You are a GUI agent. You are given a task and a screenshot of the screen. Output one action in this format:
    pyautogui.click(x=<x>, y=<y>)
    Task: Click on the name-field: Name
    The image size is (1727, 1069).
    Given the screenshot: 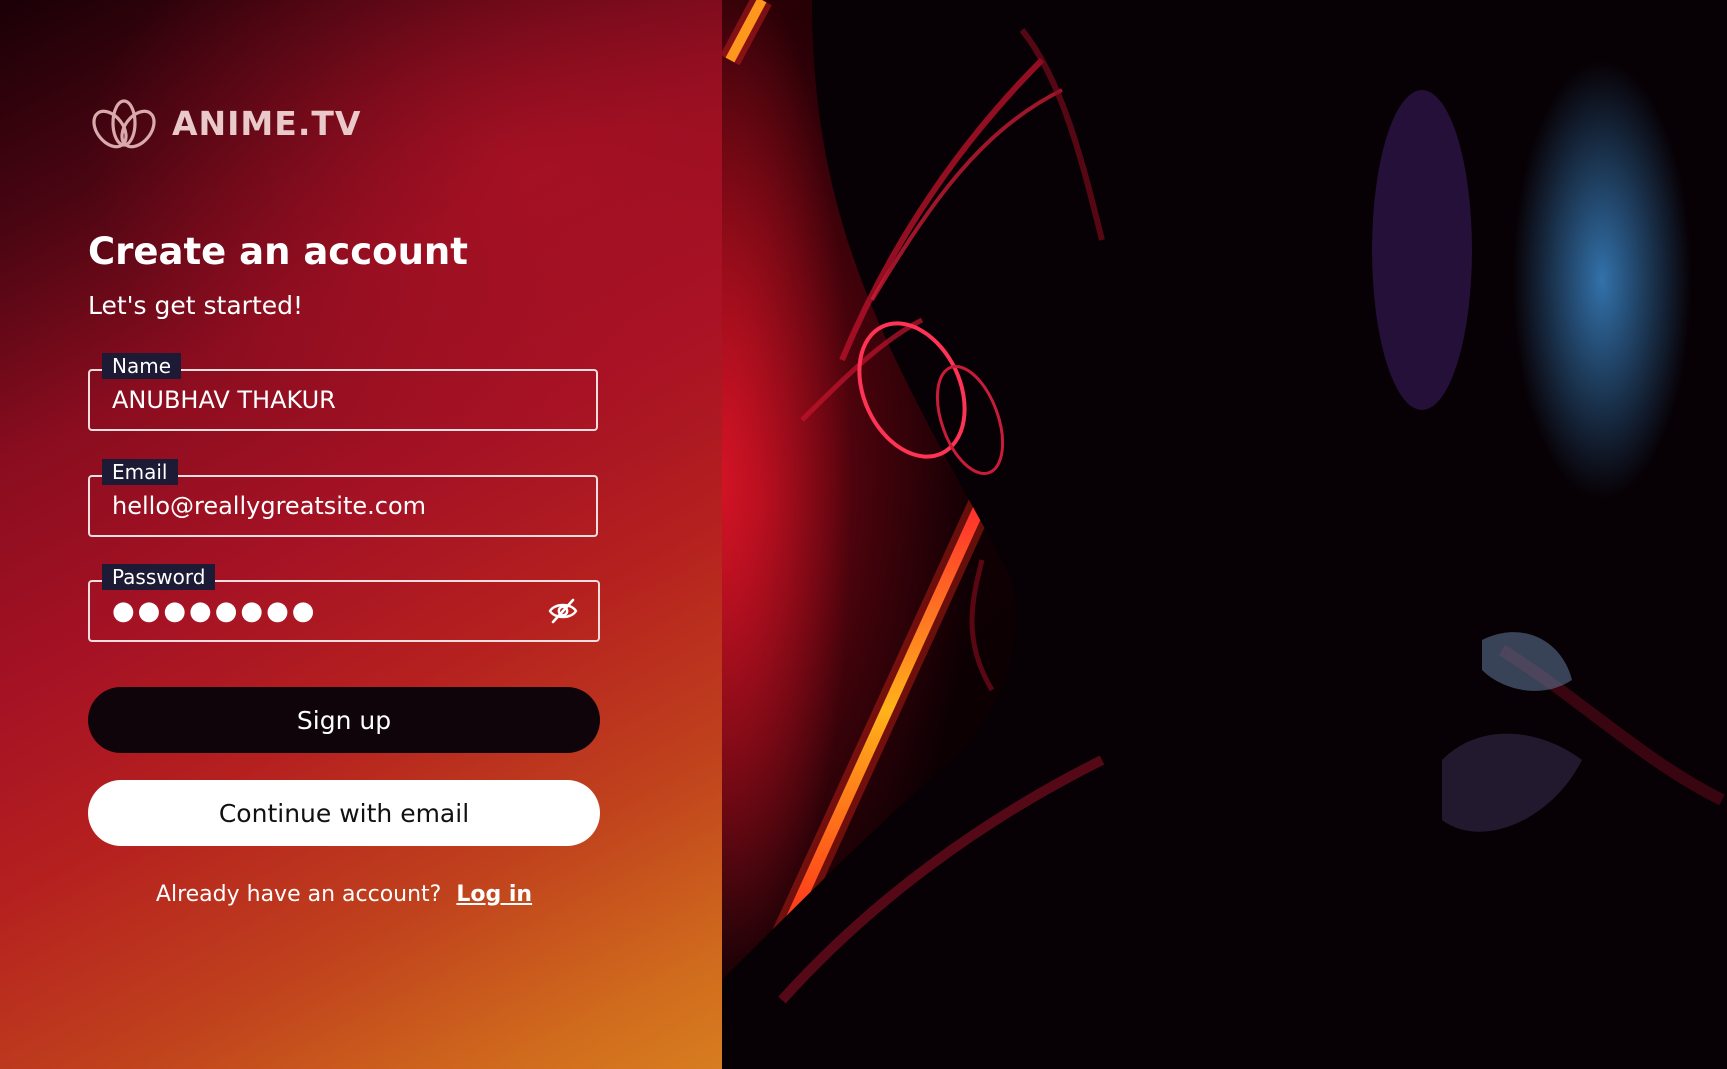 What is the action you would take?
    pyautogui.click(x=343, y=392)
    